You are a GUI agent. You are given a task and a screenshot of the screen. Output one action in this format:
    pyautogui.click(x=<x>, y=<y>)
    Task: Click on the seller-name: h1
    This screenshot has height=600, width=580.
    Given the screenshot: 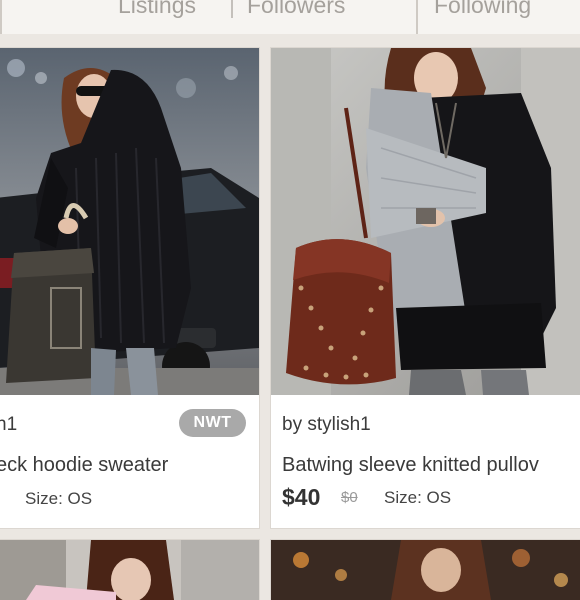 What is the action you would take?
    pyautogui.click(x=8, y=425)
    